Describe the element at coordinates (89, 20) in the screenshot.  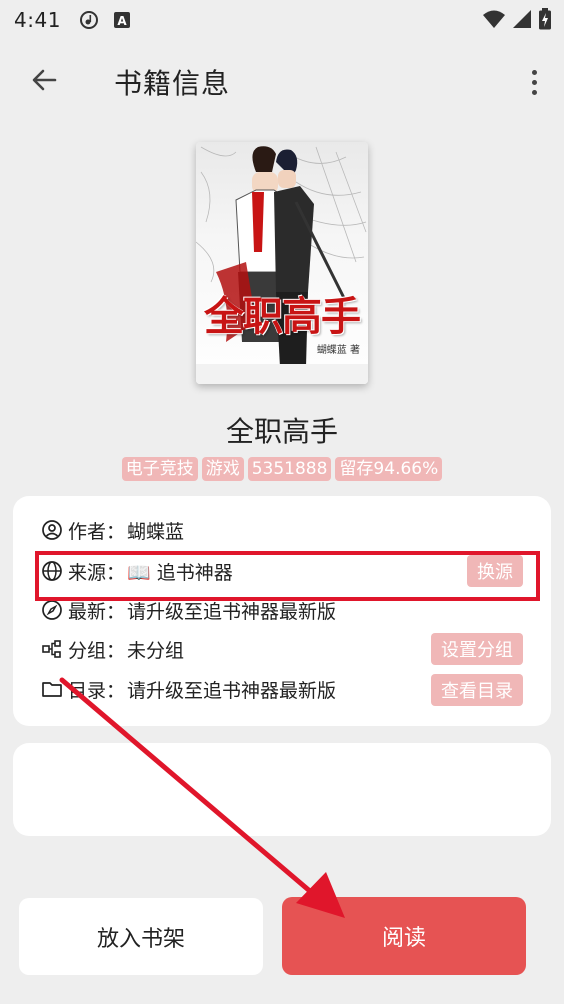
I see `music-icon` at that location.